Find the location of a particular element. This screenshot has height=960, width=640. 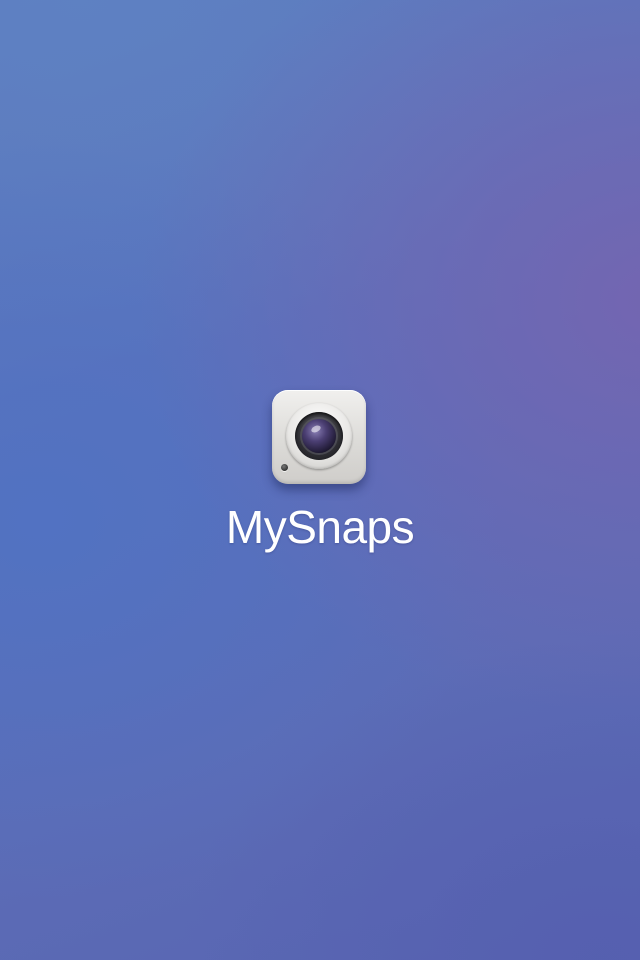

lens-ring is located at coordinates (319, 436).